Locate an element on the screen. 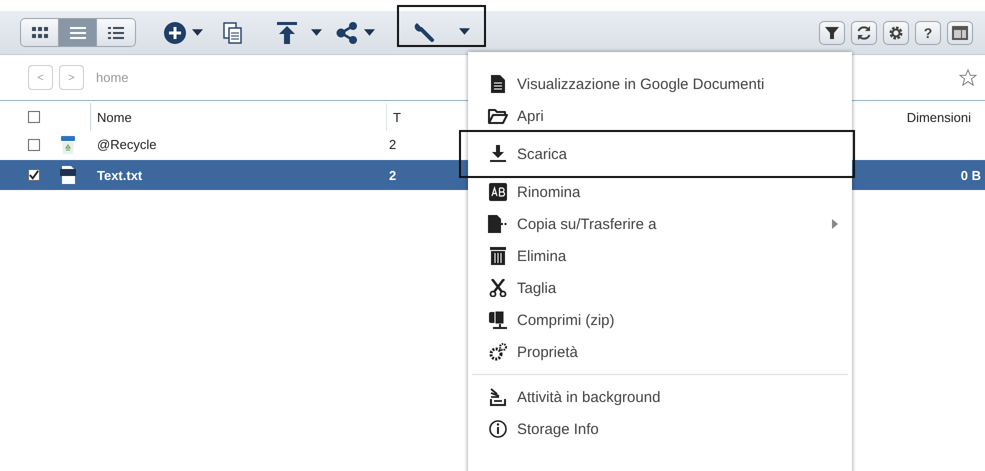 This screenshot has height=471, width=985. path-text: home is located at coordinates (112, 77).